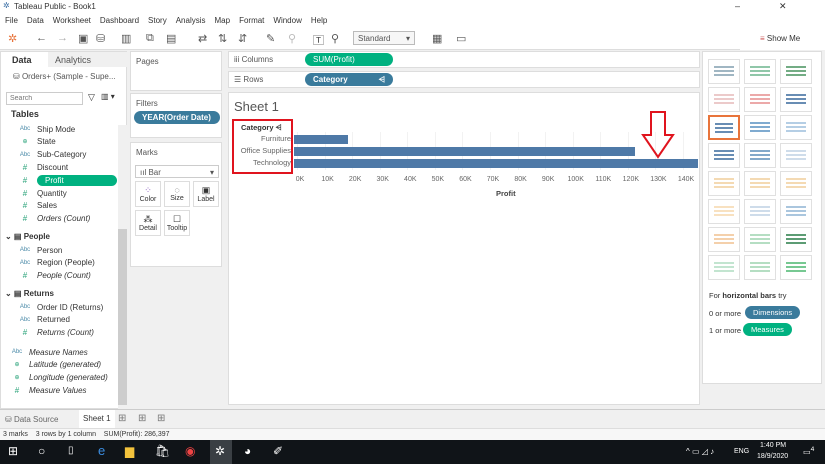 This screenshot has height=464, width=825. What do you see at coordinates (71, 450) in the screenshot?
I see `task-view-icon: ▯` at bounding box center [71, 450].